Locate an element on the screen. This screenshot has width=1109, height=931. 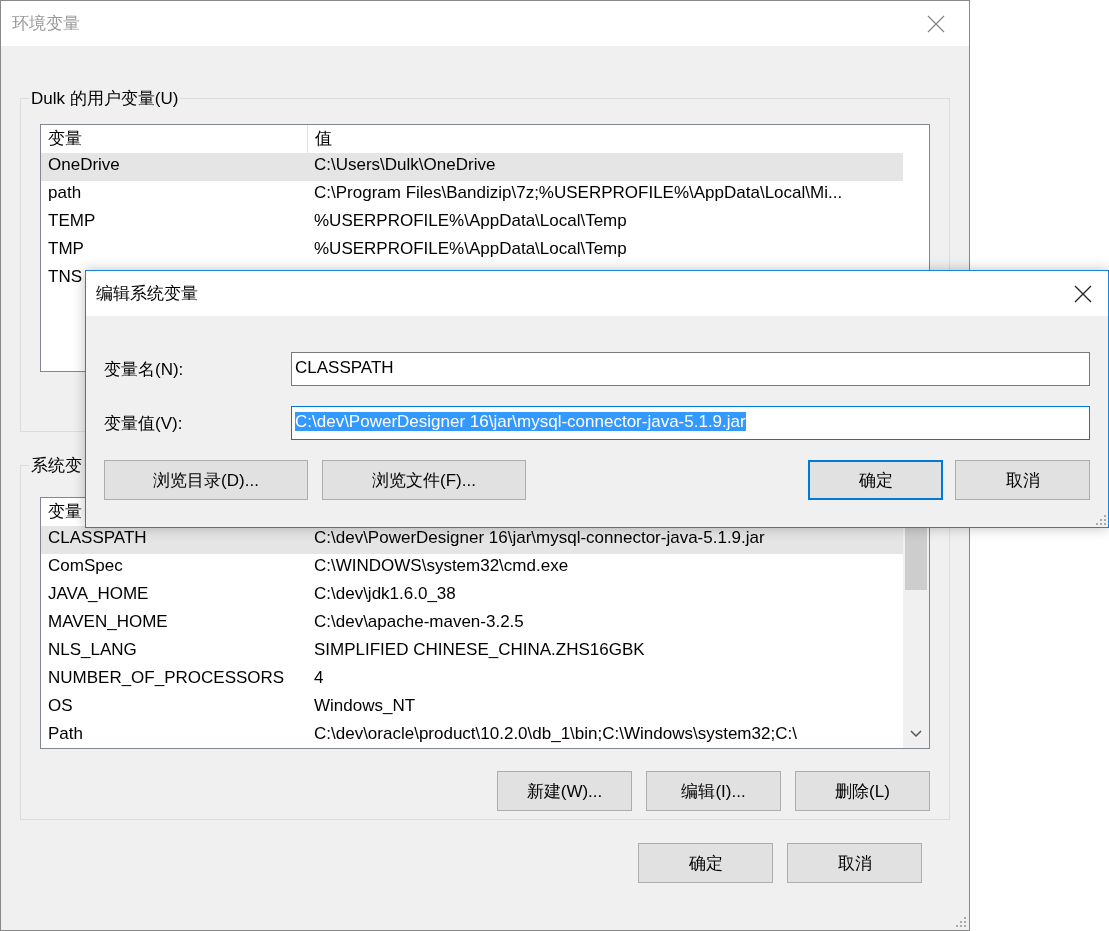
group-label: 系统变 is located at coordinates (56, 465).